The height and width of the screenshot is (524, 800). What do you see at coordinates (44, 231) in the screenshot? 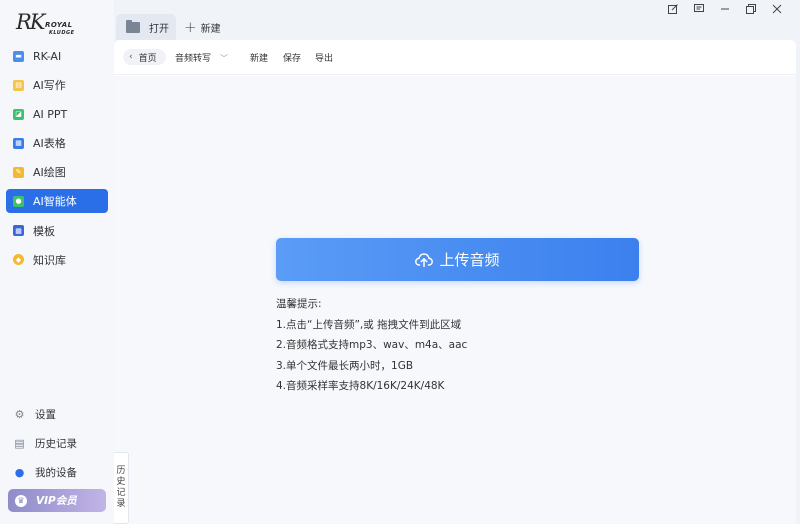
I see `sidebar-item-label: 模板` at bounding box center [44, 231].